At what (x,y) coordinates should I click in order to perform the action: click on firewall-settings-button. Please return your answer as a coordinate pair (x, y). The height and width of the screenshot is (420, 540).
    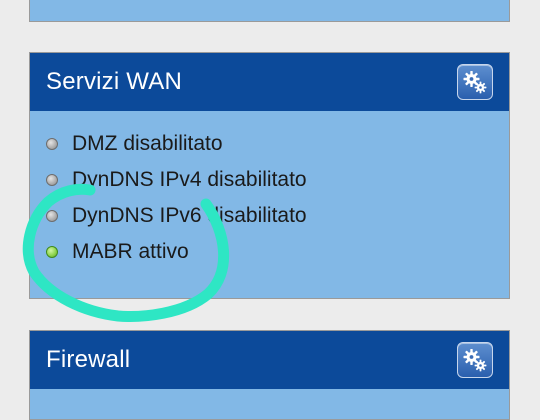
    Looking at the image, I should click on (475, 360).